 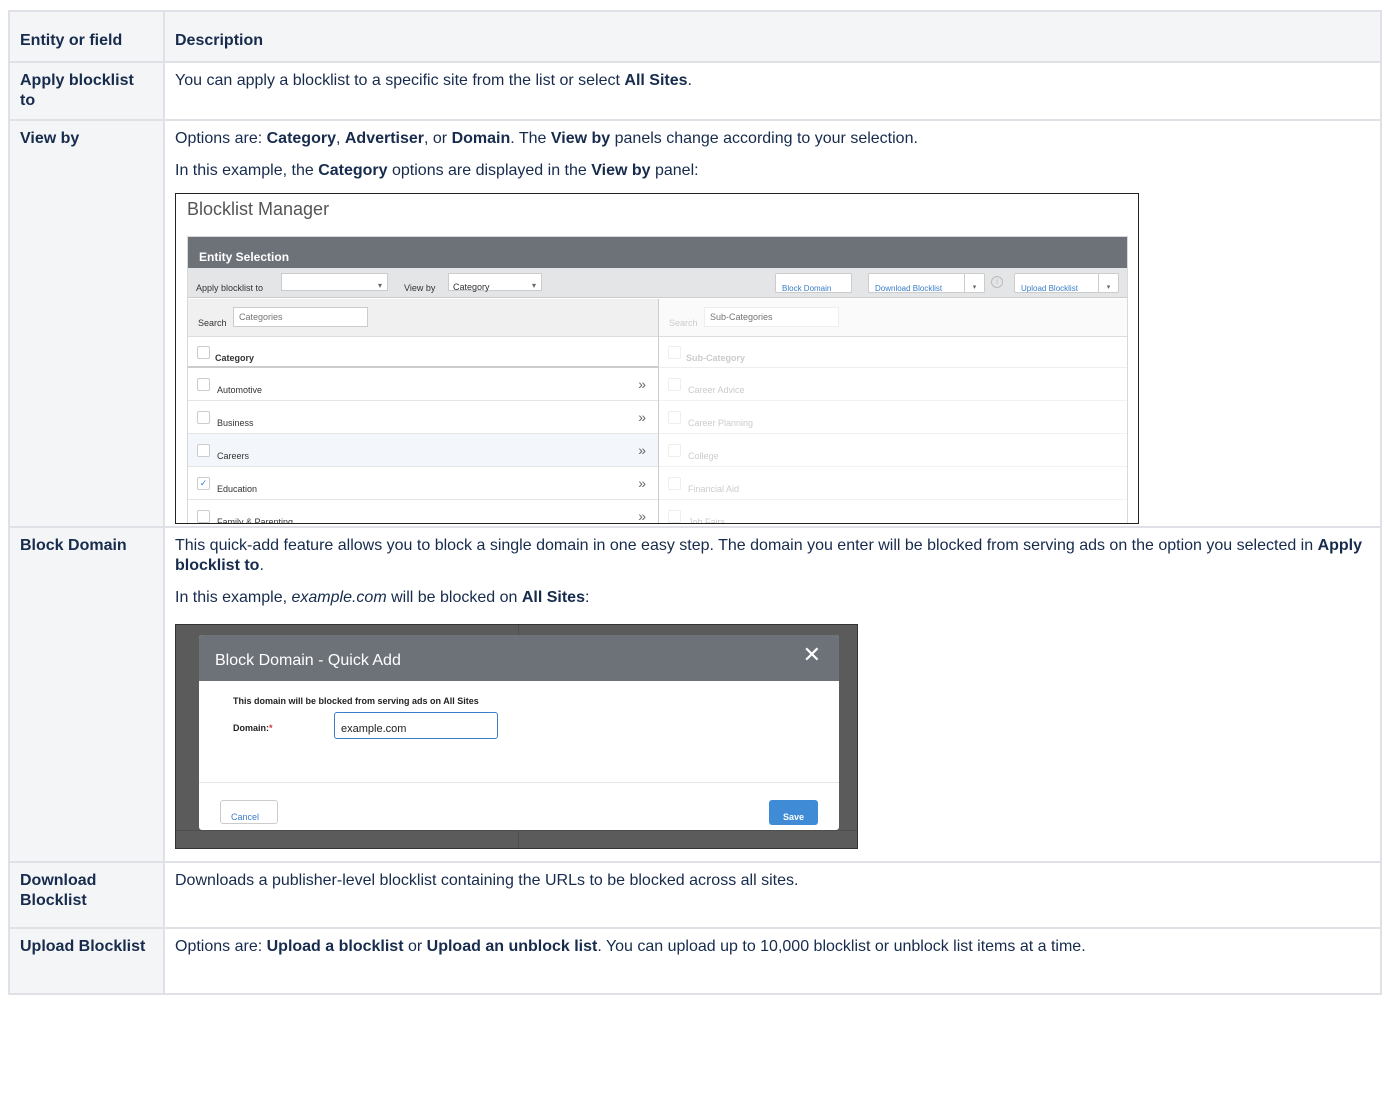 What do you see at coordinates (793, 812) in the screenshot?
I see `save-button: Save` at bounding box center [793, 812].